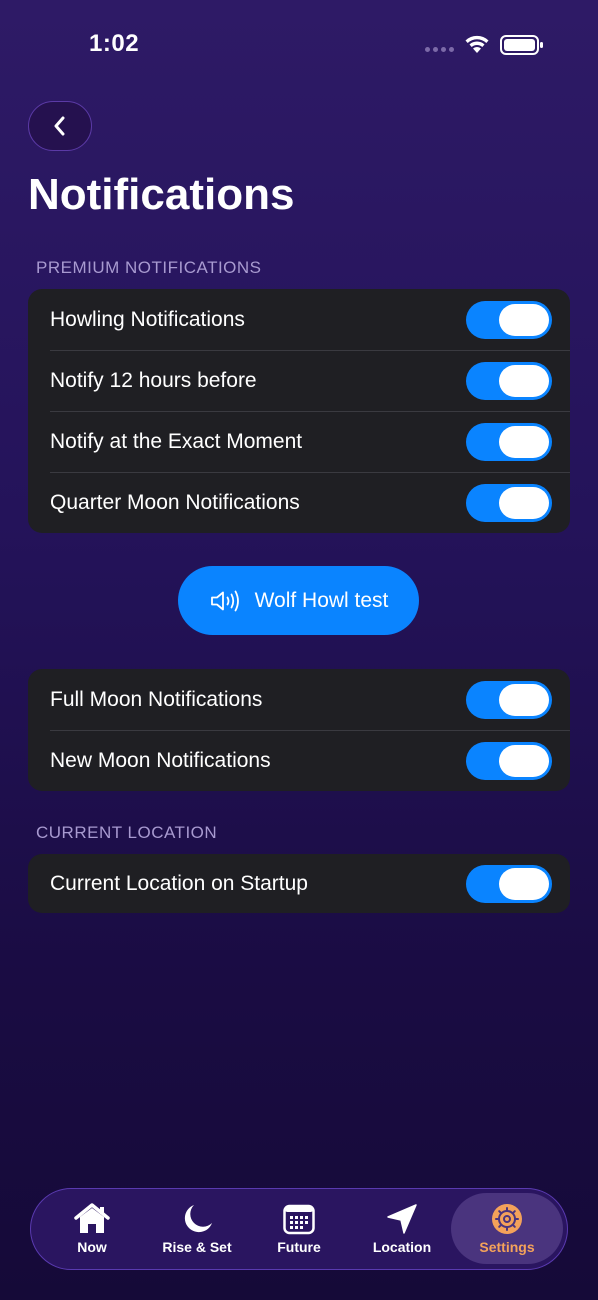 This screenshot has width=598, height=1300. I want to click on status-time: 1:02, so click(114, 43).